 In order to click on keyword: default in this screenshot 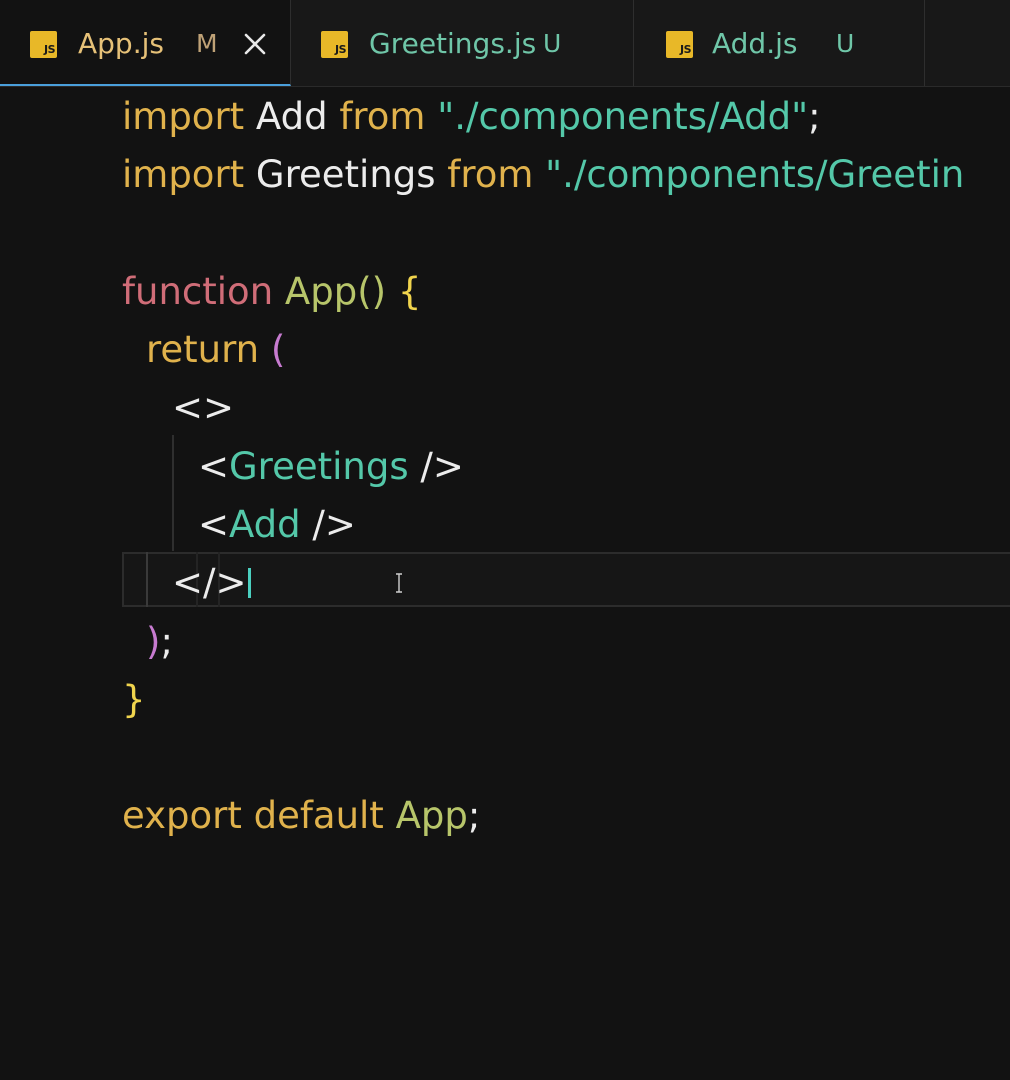, I will do `click(312, 815)`.